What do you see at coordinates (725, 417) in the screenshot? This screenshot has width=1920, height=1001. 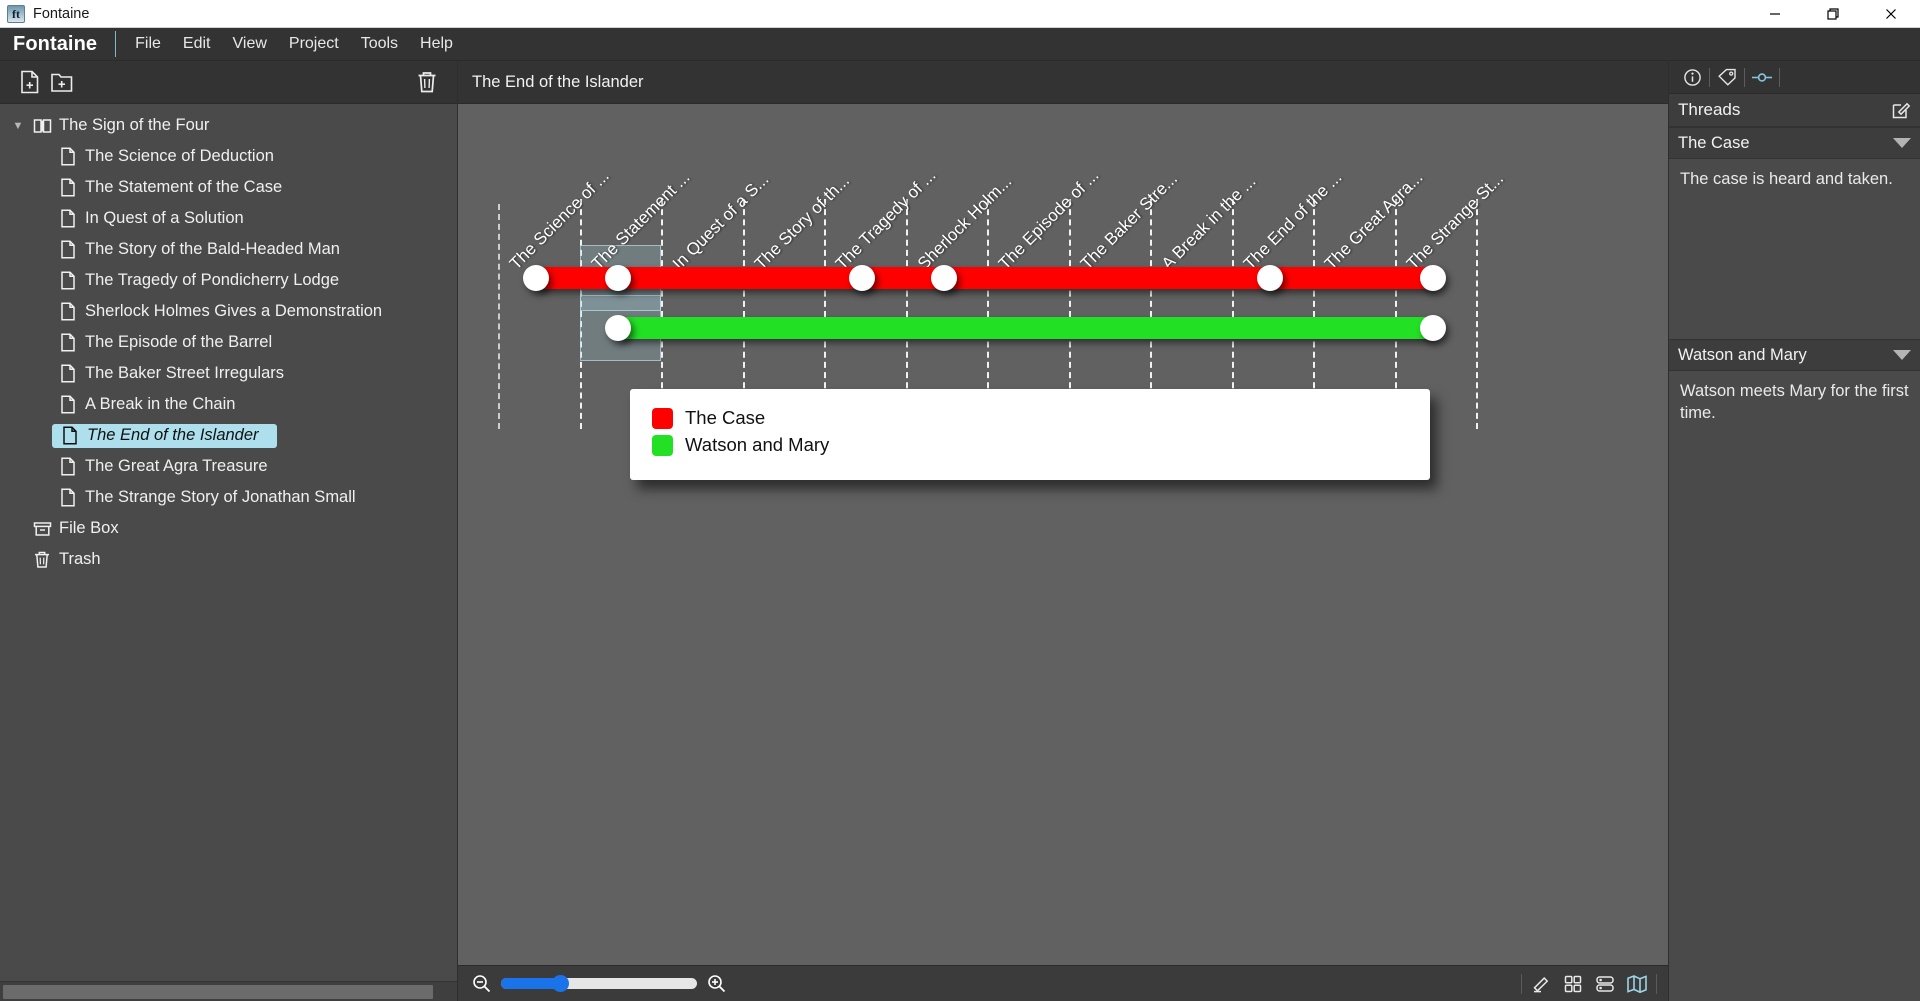 I see `legend-label: The Case` at bounding box center [725, 417].